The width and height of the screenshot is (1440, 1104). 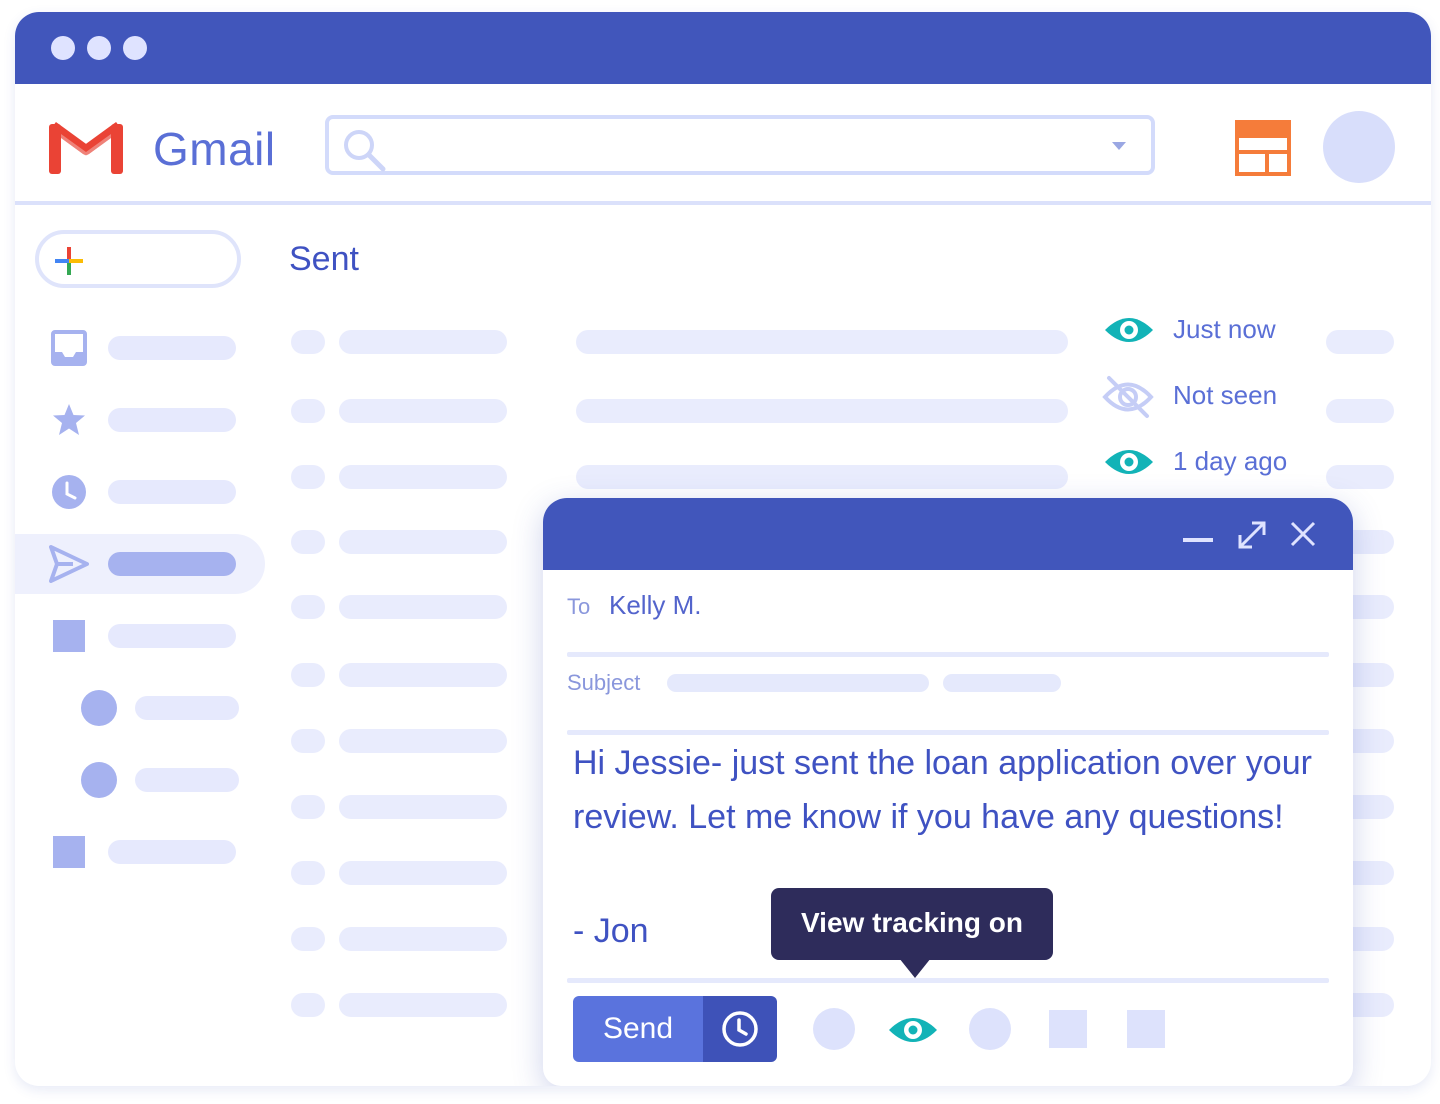 I want to click on page-title: Sent, so click(x=324, y=259).